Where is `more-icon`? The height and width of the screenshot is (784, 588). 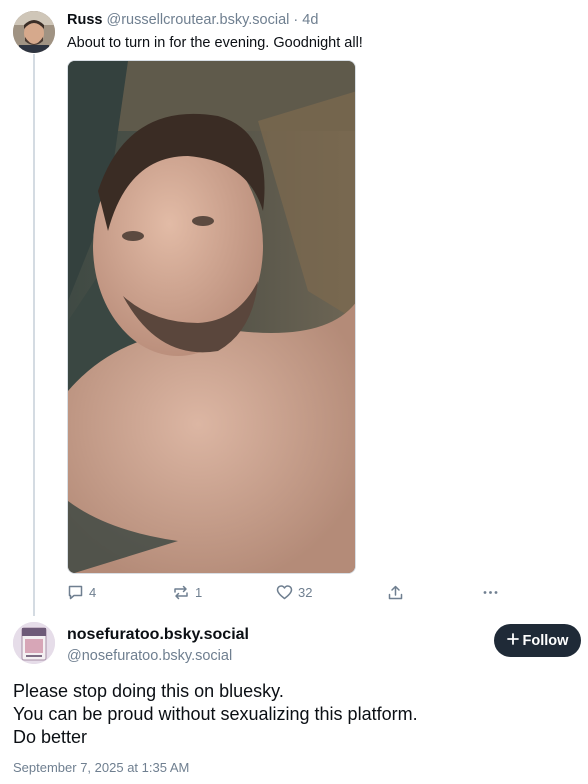
more-icon is located at coordinates (490, 592).